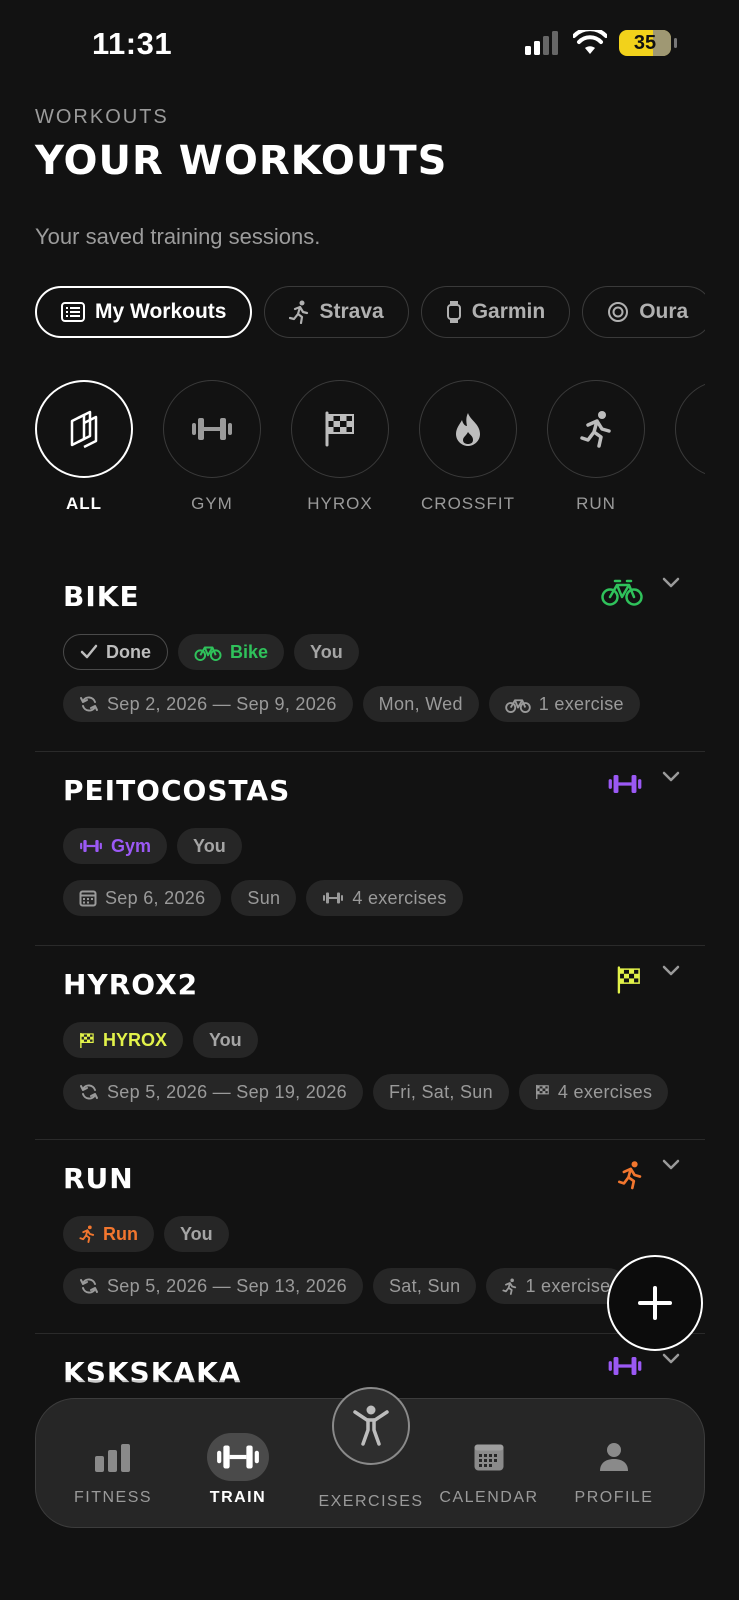  What do you see at coordinates (541, 43) in the screenshot?
I see `cellular-signal-icon` at bounding box center [541, 43].